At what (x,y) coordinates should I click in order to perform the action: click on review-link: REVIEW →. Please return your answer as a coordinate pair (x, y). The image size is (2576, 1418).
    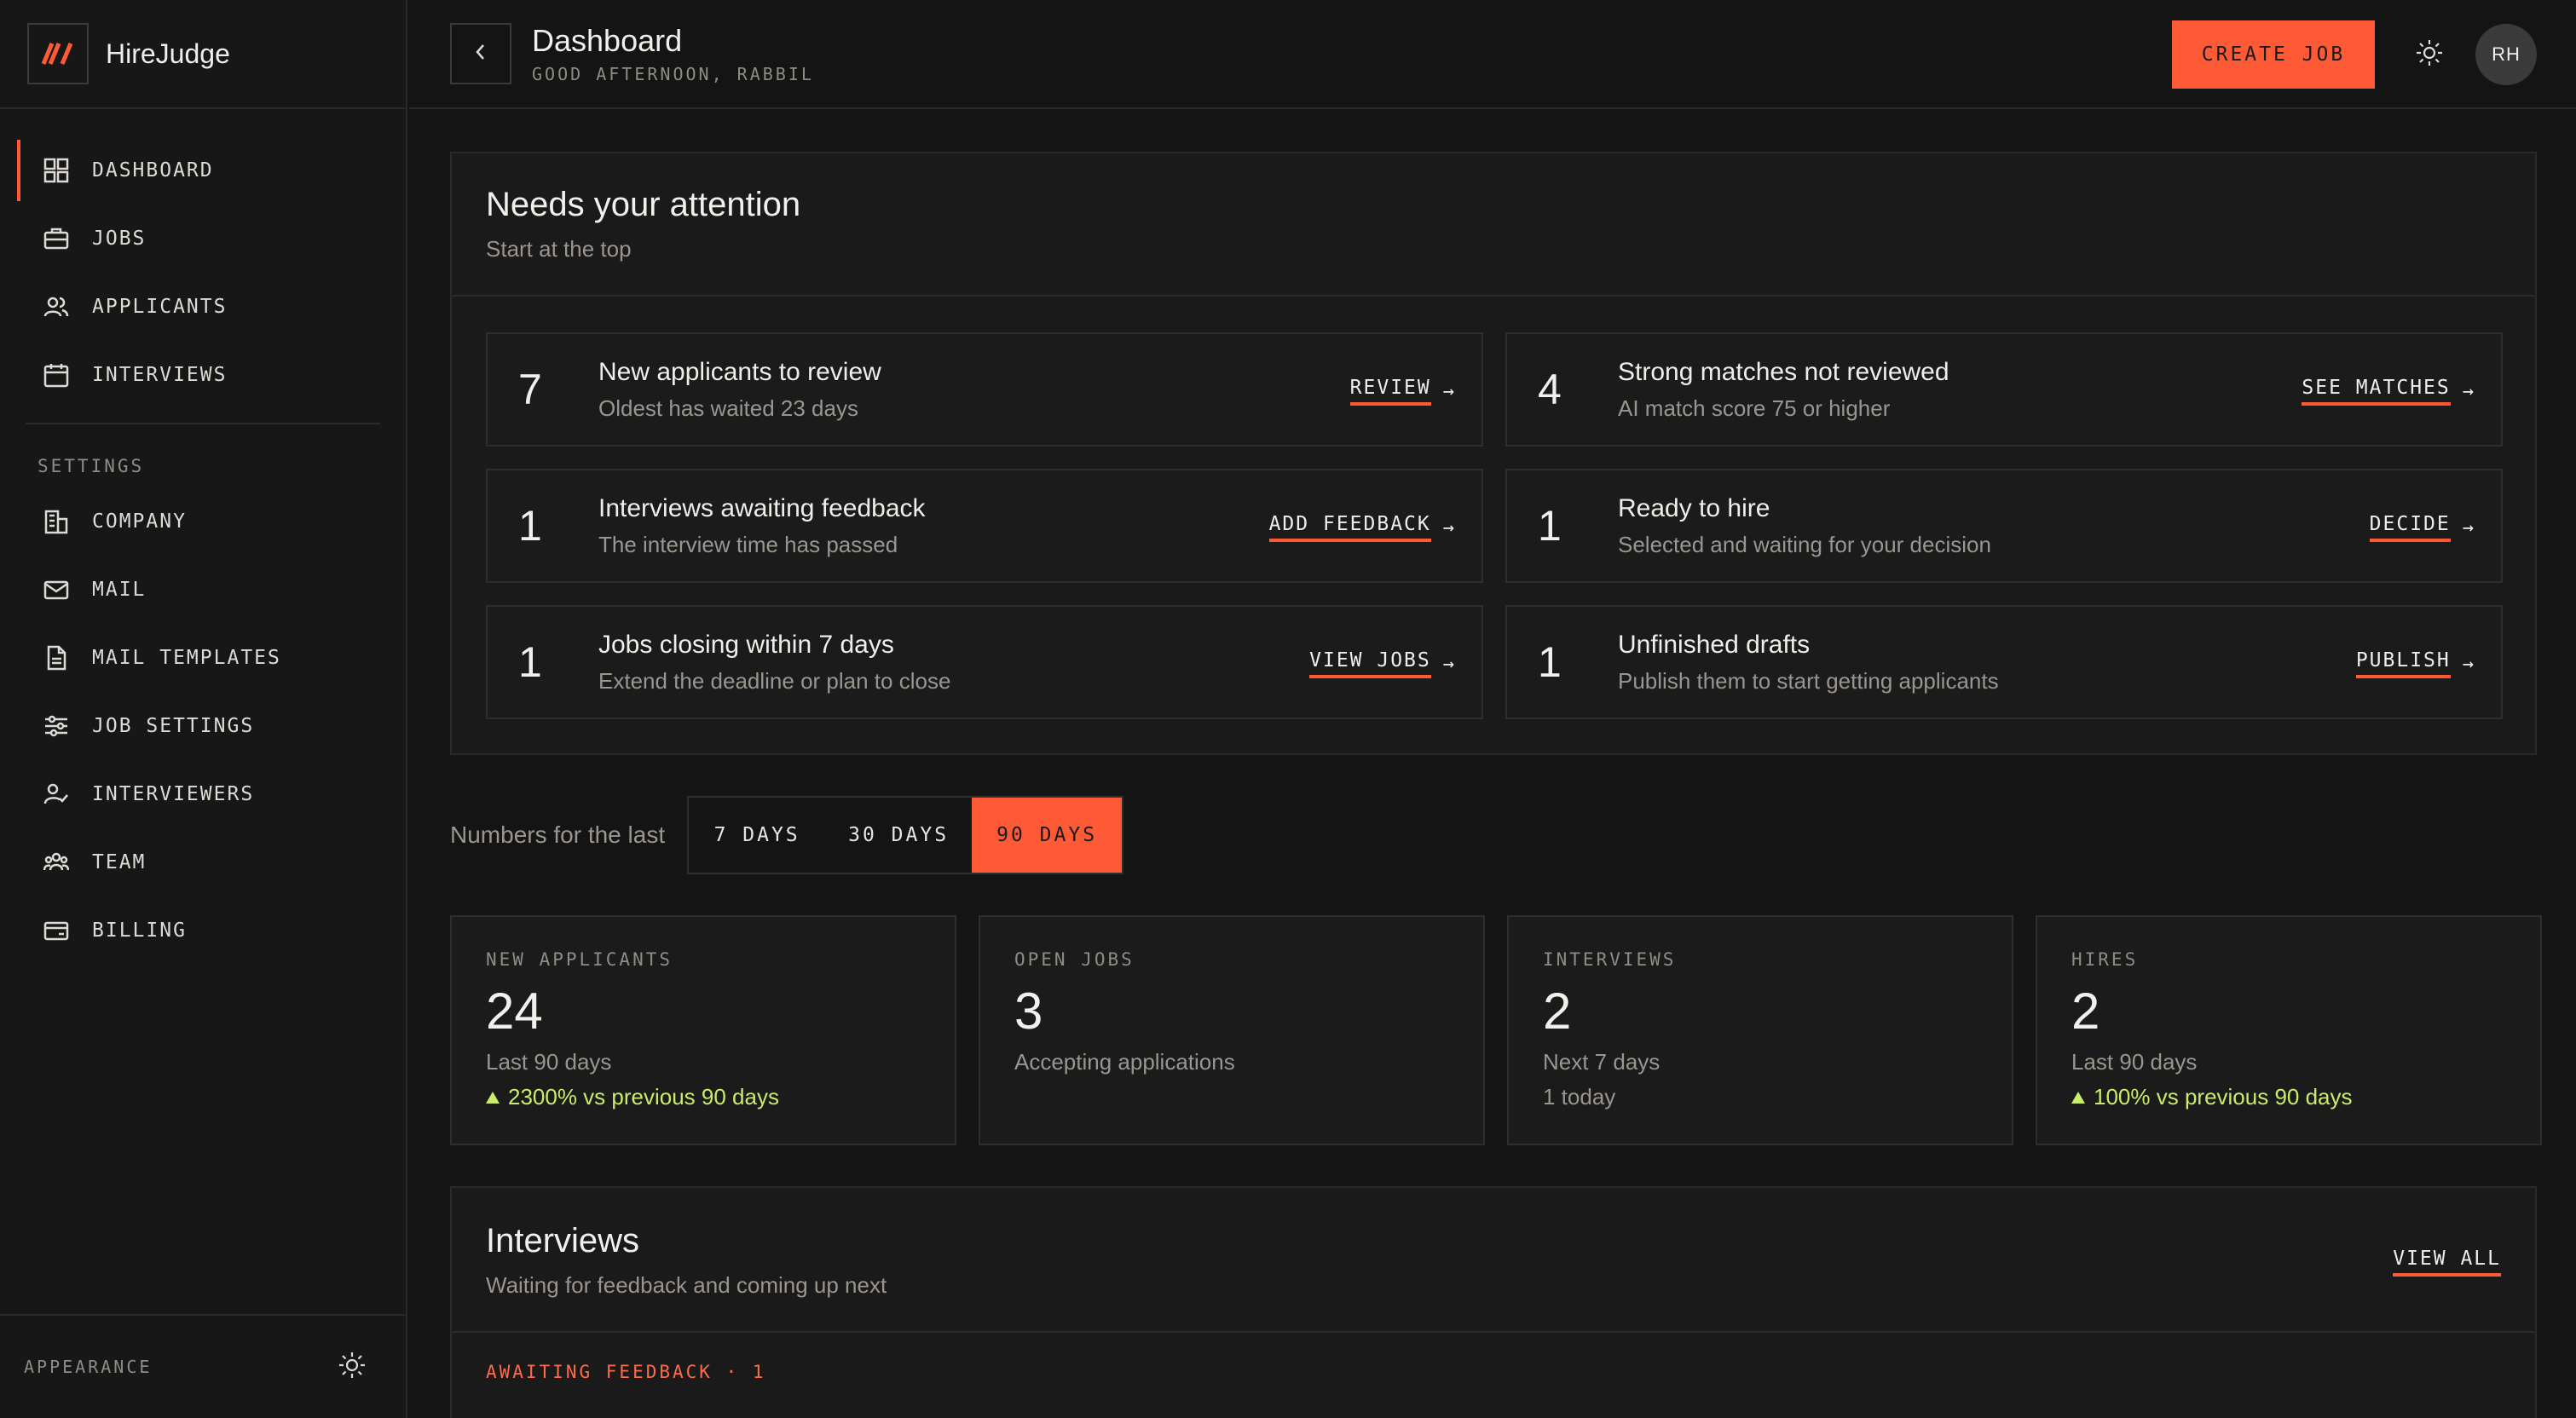
    Looking at the image, I should click on (1402, 391).